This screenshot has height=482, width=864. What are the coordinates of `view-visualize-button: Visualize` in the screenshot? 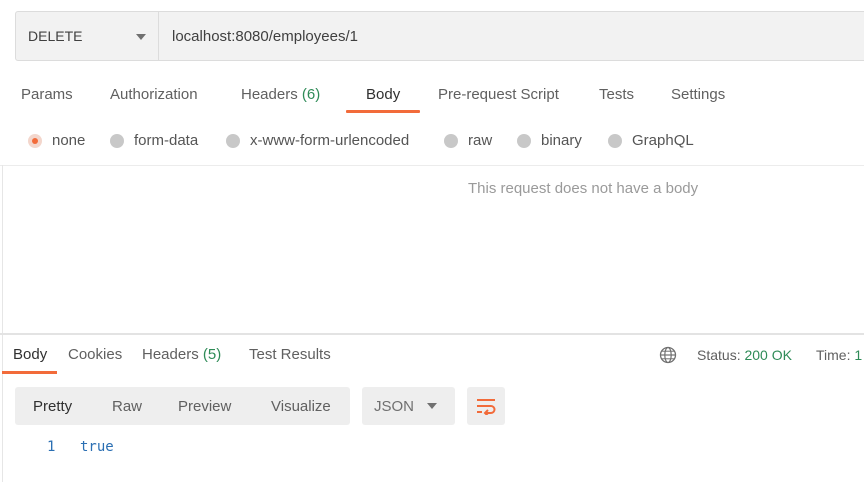 It's located at (301, 406).